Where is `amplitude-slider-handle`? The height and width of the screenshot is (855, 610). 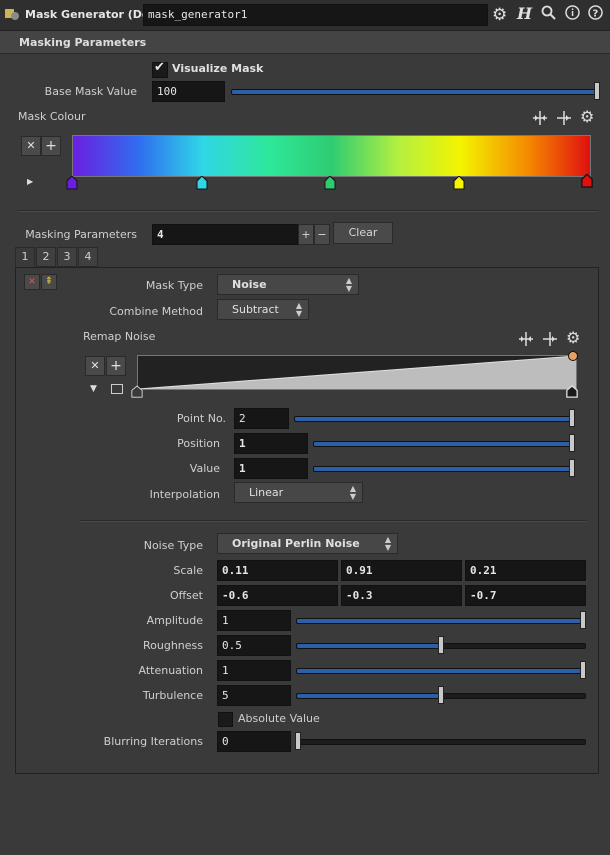 amplitude-slider-handle is located at coordinates (583, 620).